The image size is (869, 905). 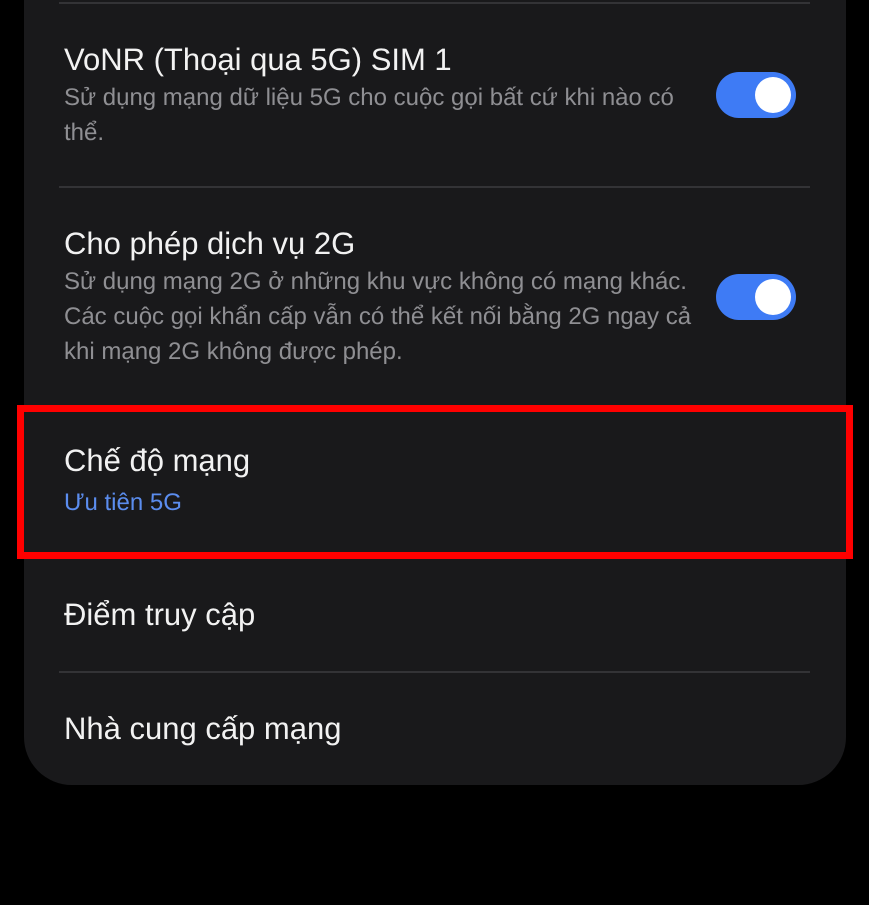 What do you see at coordinates (158, 461) in the screenshot?
I see `setting-title: Chế độ mạng` at bounding box center [158, 461].